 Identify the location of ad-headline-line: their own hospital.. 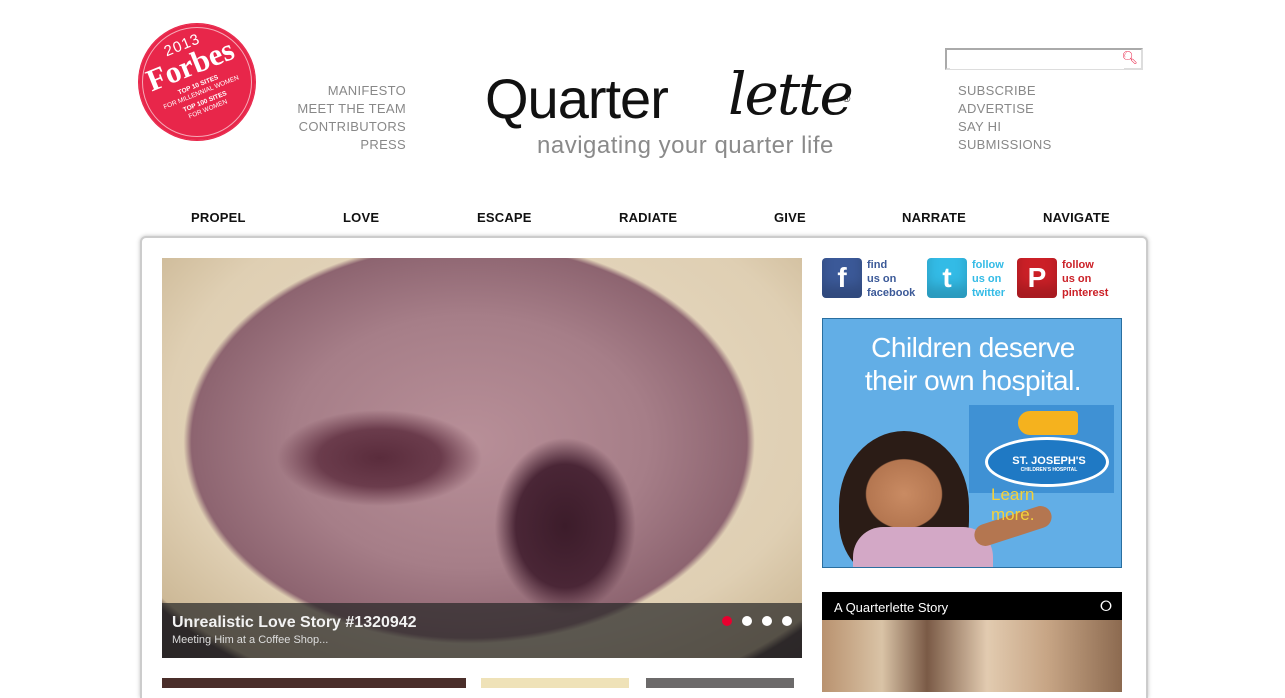
(973, 380).